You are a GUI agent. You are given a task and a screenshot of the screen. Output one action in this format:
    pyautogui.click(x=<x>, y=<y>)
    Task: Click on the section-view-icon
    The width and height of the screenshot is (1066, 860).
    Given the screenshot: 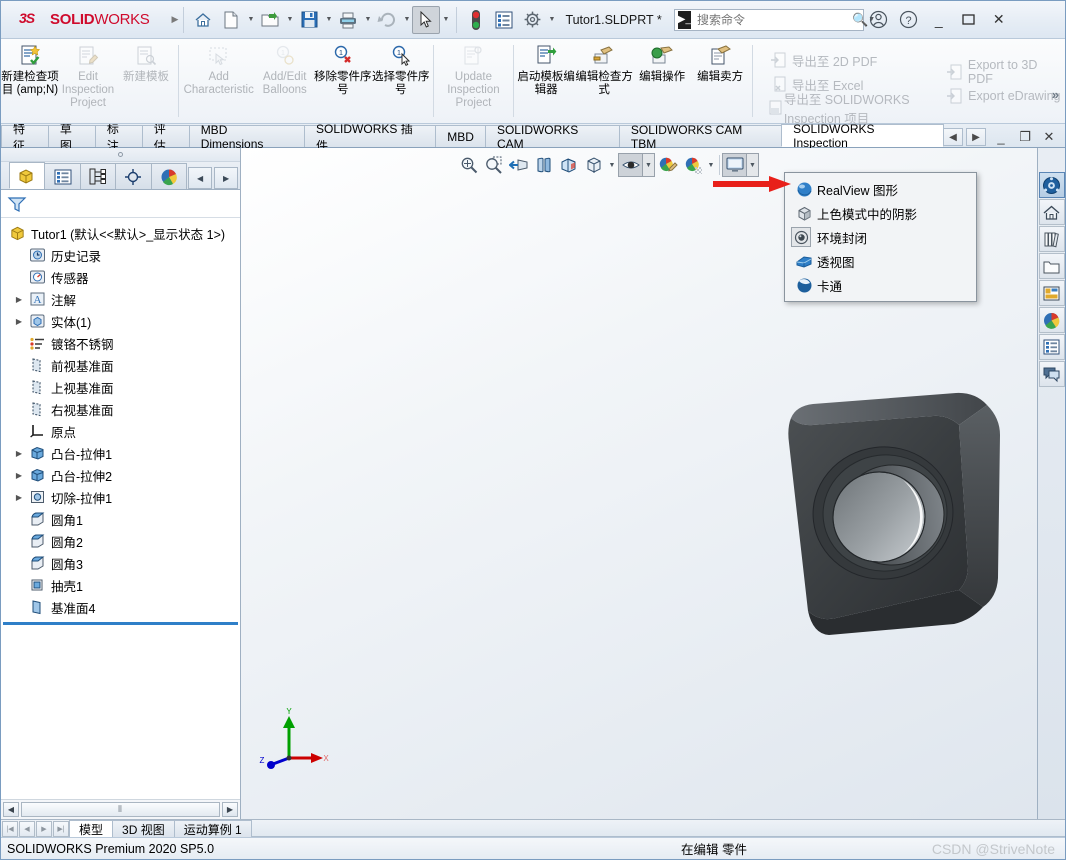 What is the action you would take?
    pyautogui.click(x=543, y=165)
    